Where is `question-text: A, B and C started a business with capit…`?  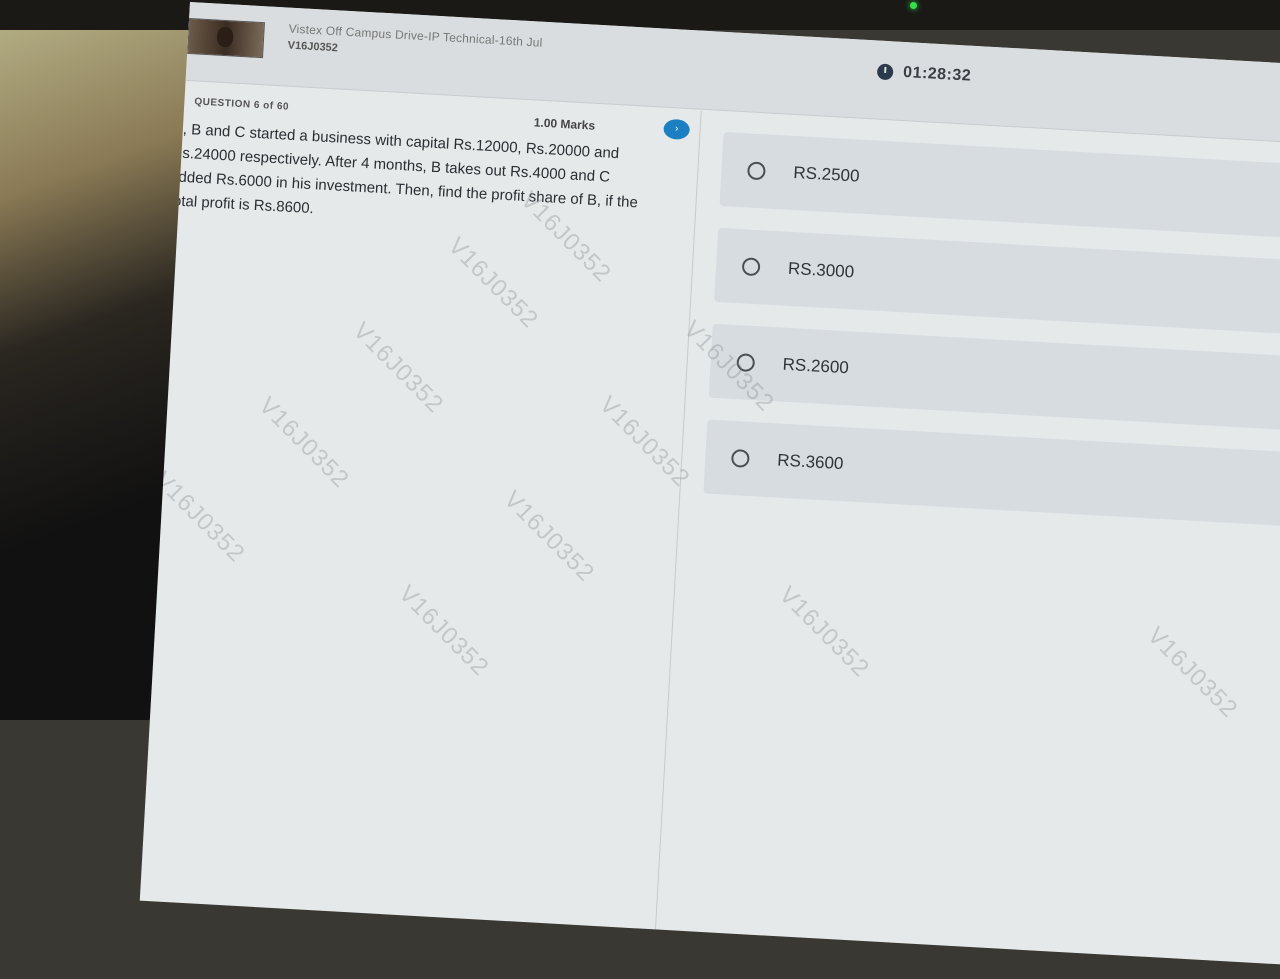 question-text: A, B and C started a business with capit… is located at coordinates (403, 169).